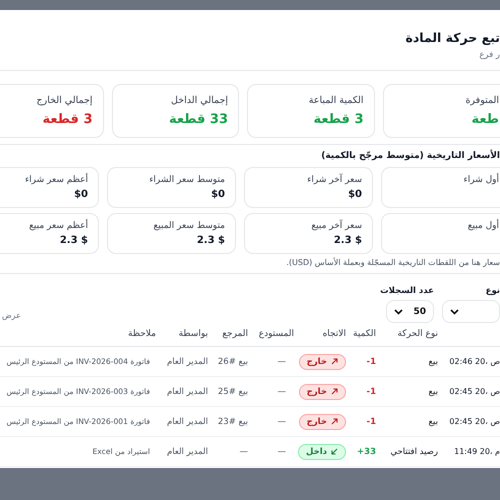  Describe the element at coordinates (417, 334) in the screenshot. I see `column-header: نوع الحركة` at that location.